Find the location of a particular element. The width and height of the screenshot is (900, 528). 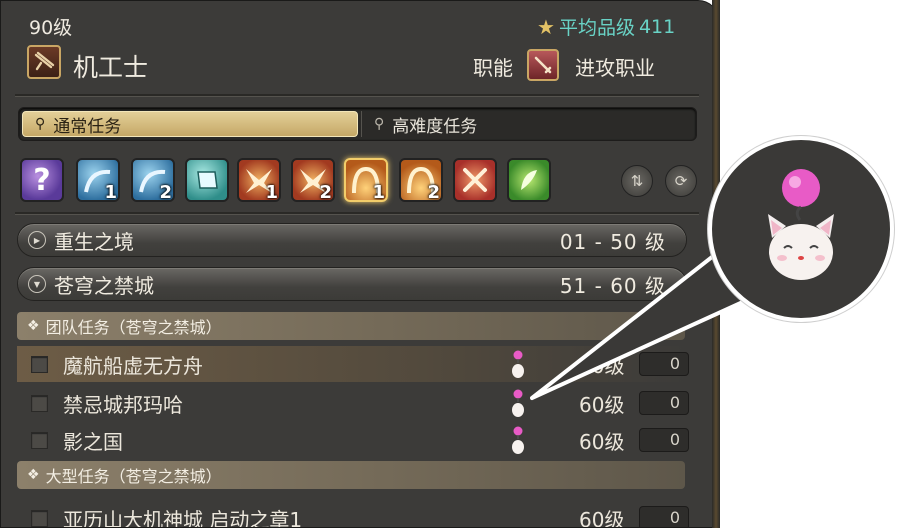

average-item-level: ★ 平均品级 411 is located at coordinates (606, 26).